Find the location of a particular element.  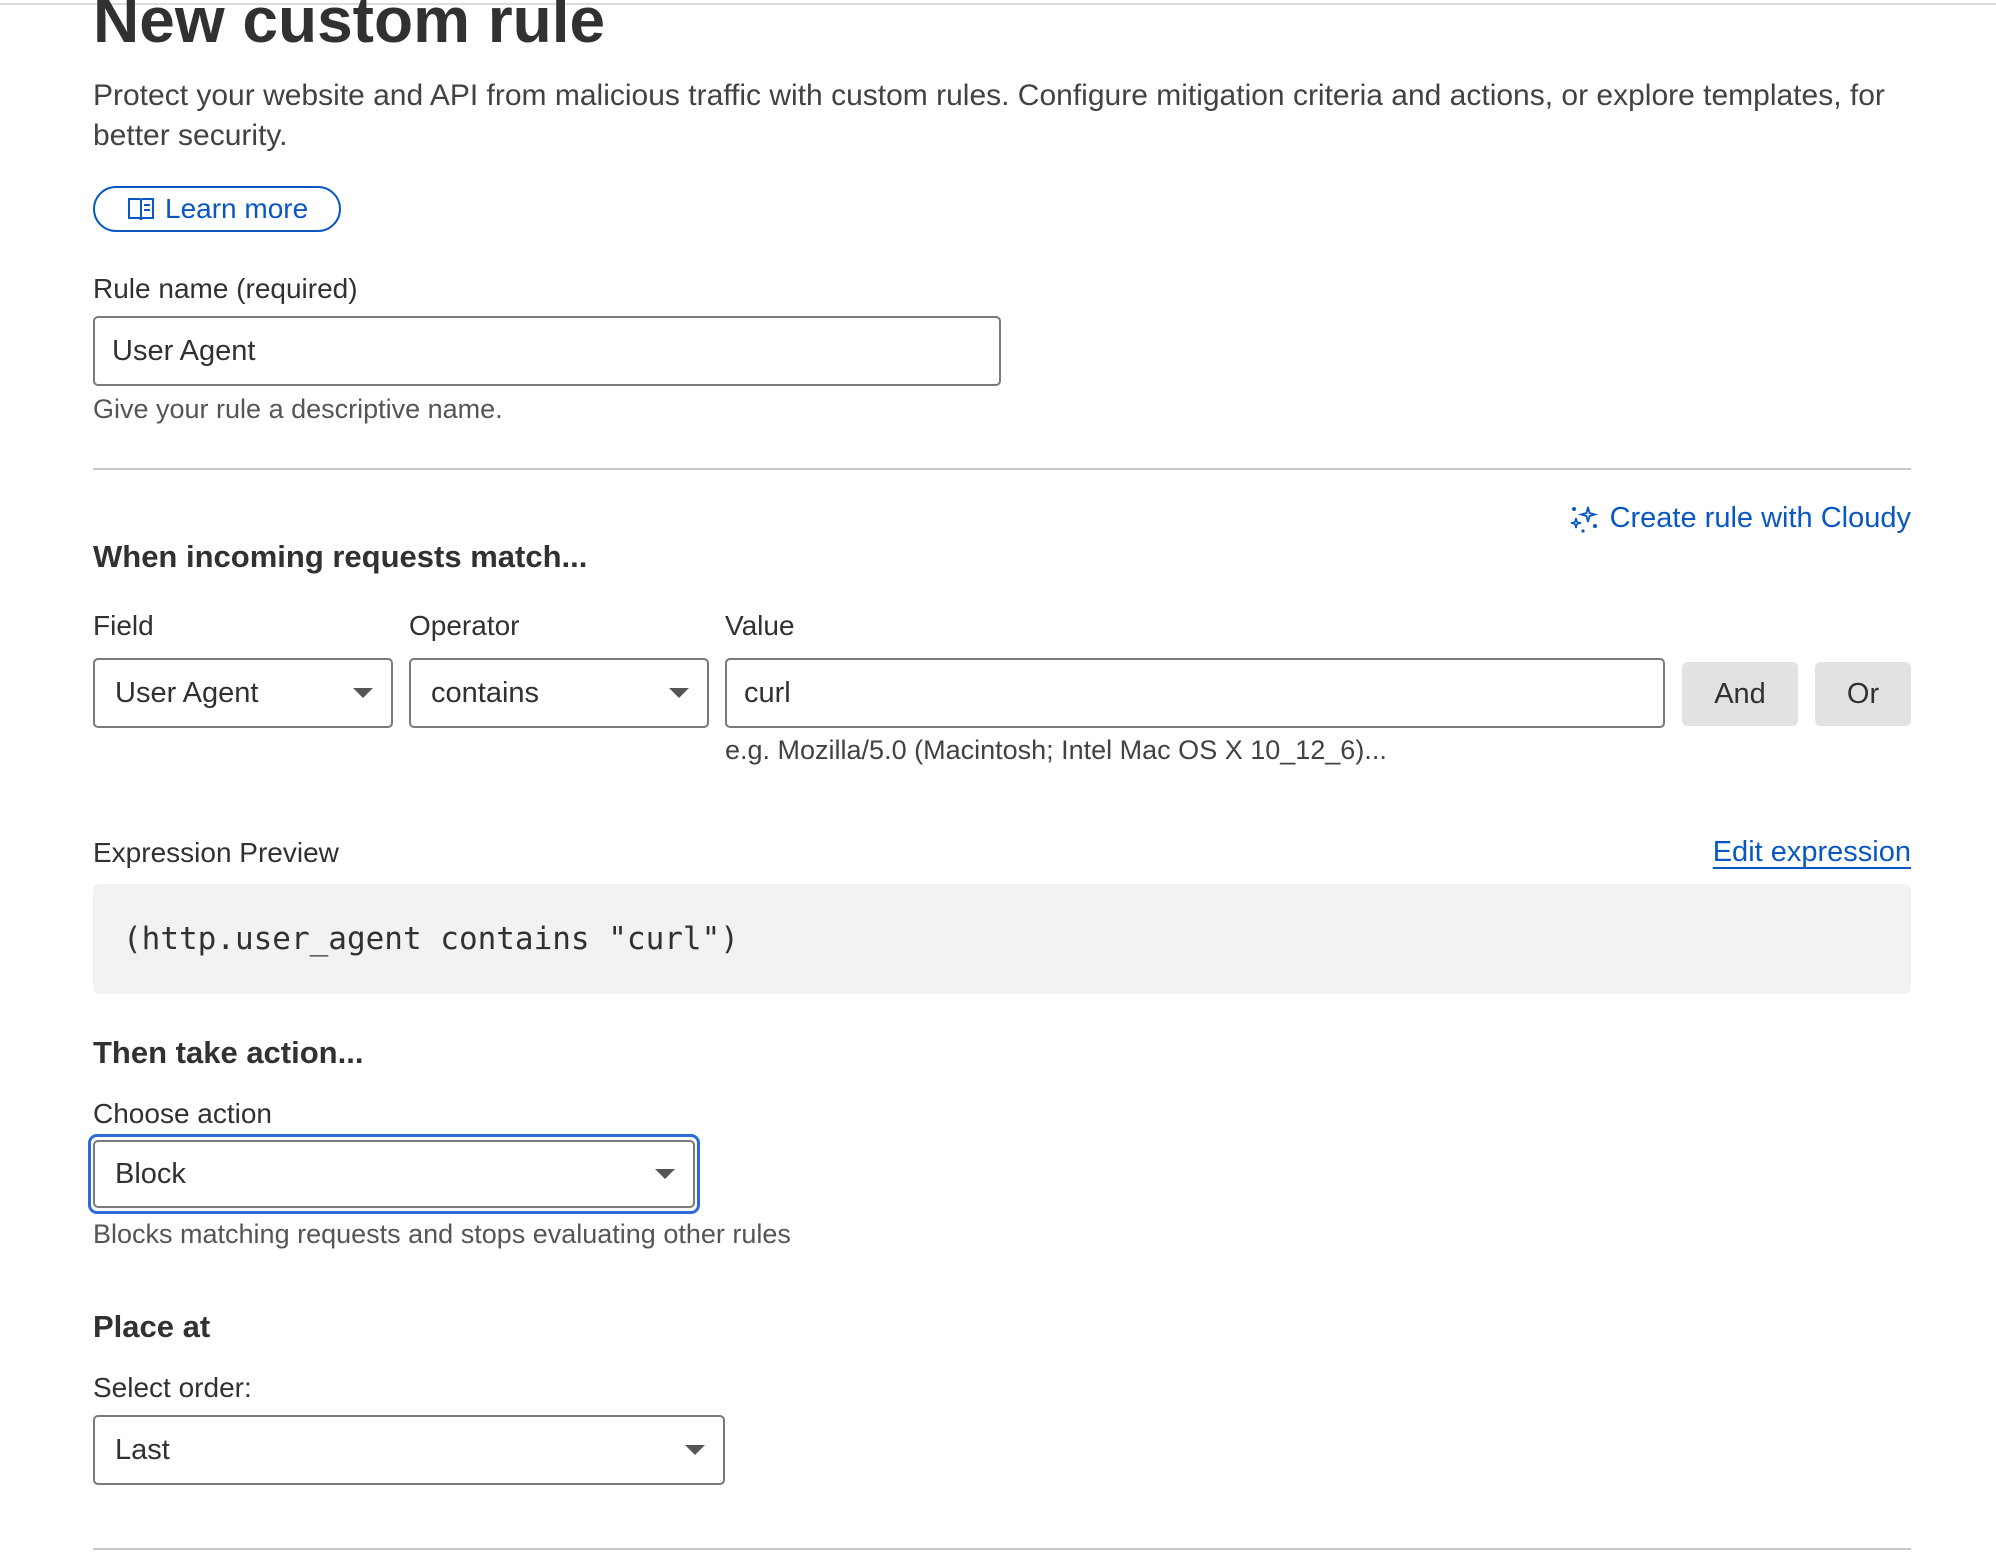

learn-more-button: Learn more is located at coordinates (217, 209).